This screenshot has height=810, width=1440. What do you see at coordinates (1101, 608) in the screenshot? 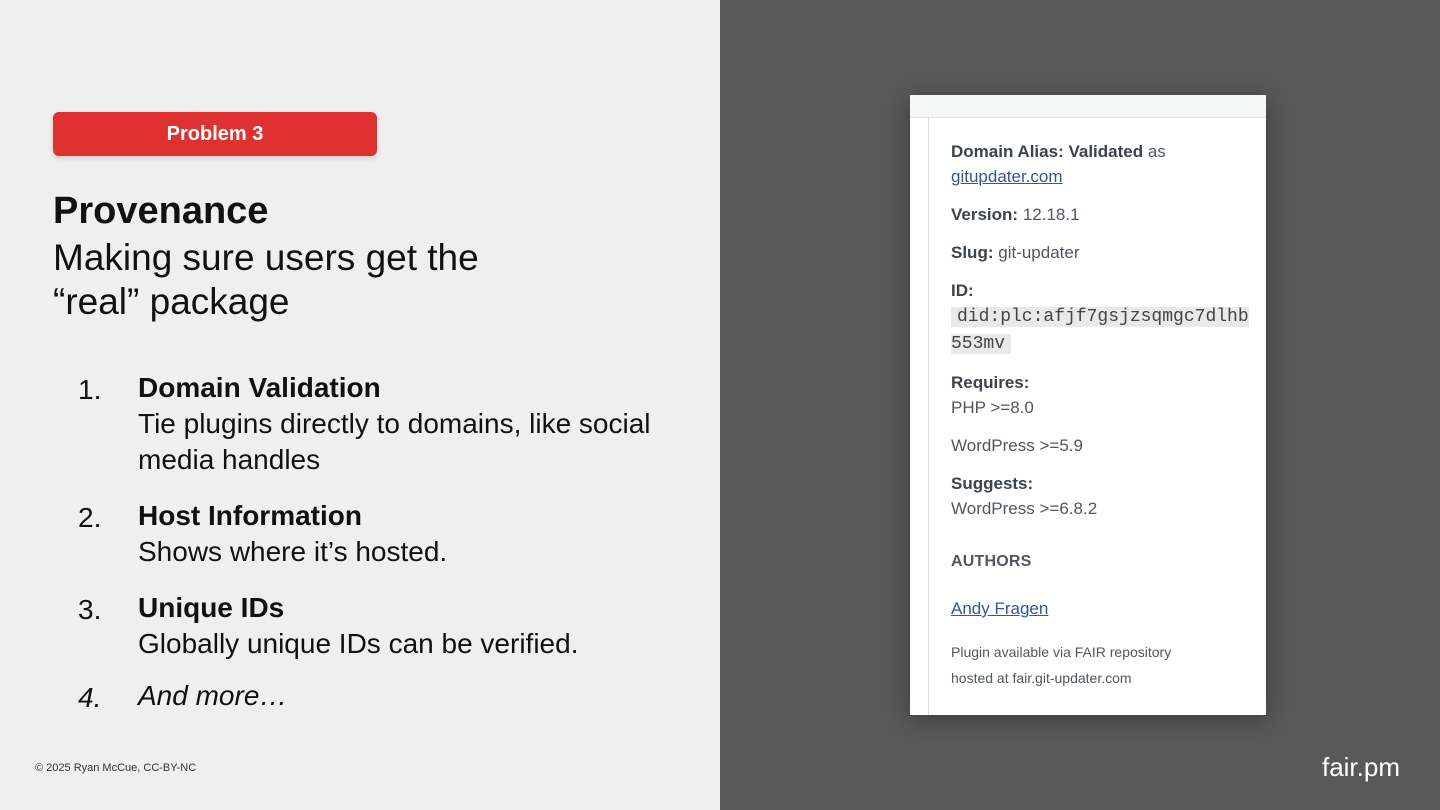
I see `author-link: Andy Fragen` at bounding box center [1101, 608].